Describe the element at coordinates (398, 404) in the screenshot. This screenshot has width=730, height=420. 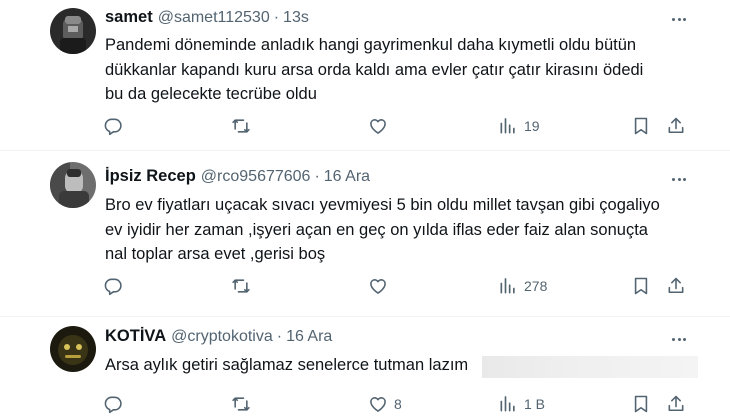
I see `like-count: 8` at that location.